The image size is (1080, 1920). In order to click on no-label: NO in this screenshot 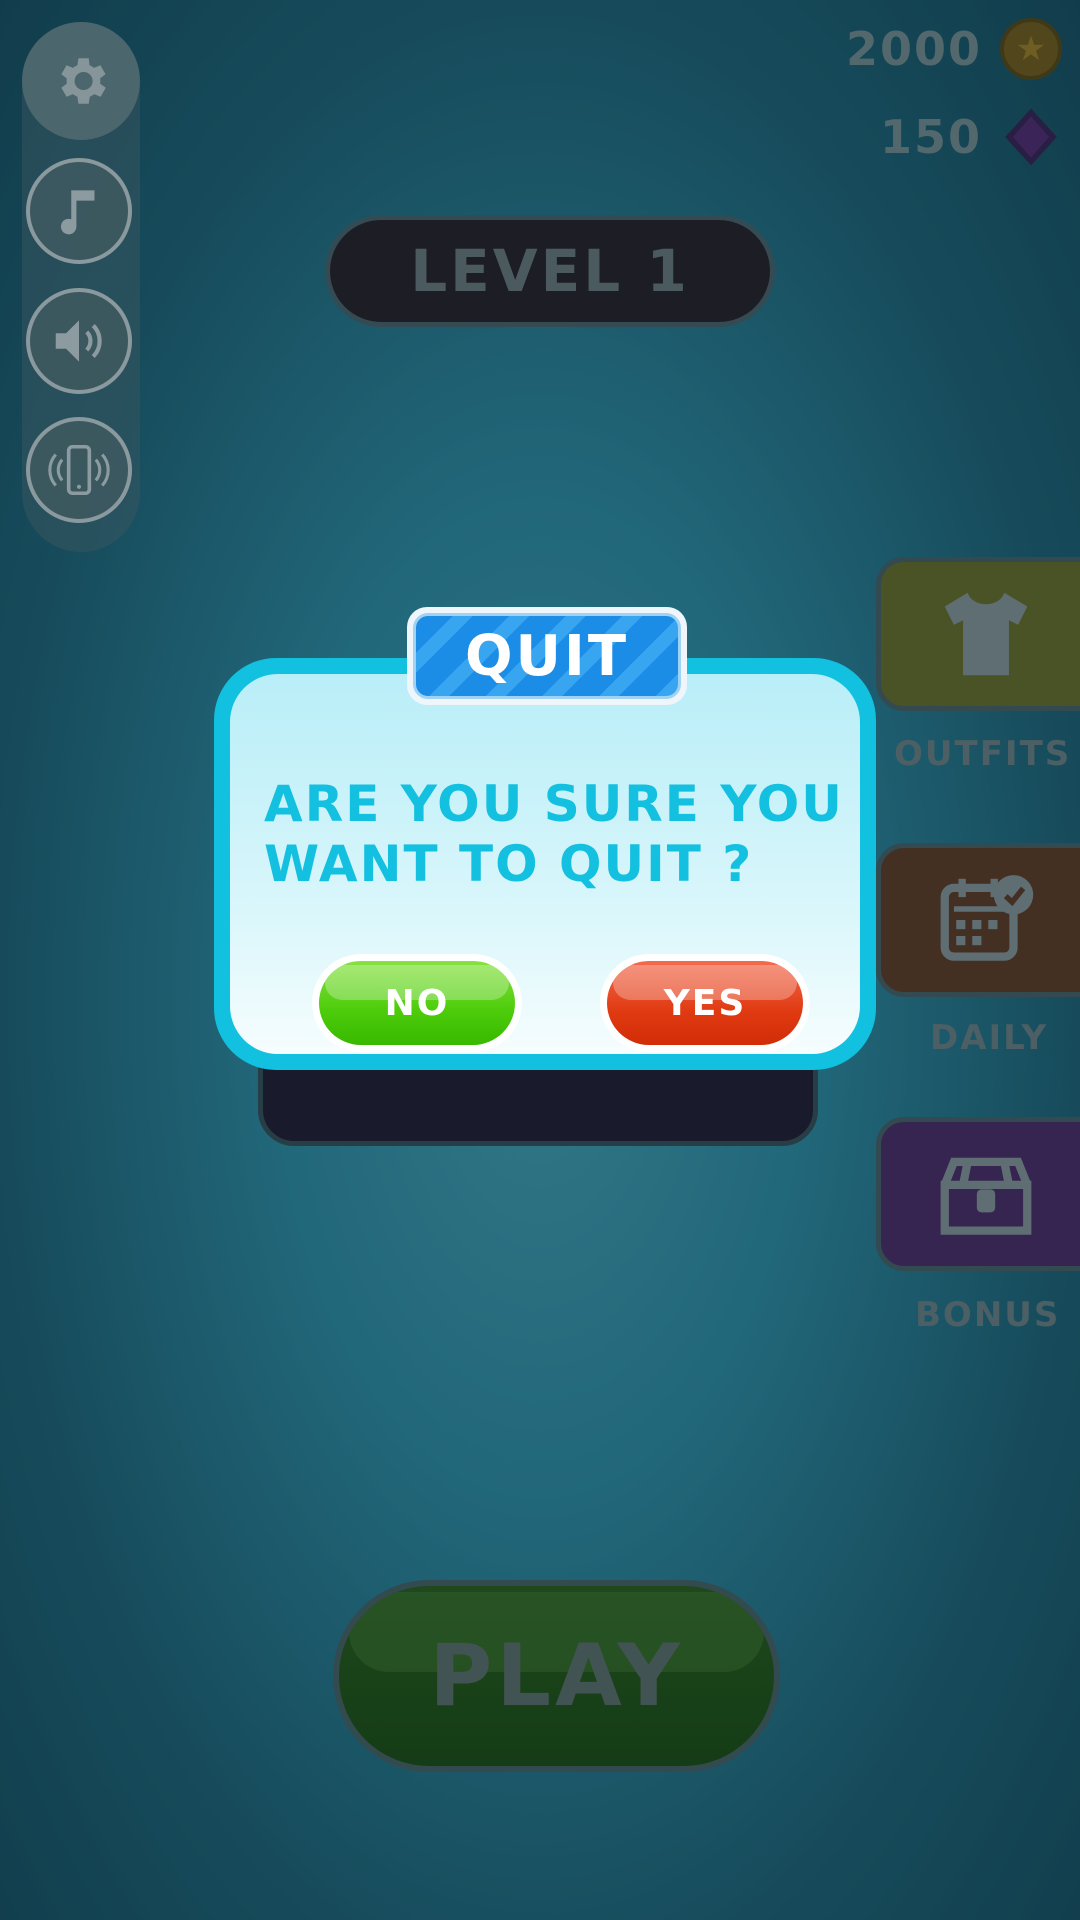, I will do `click(417, 1003)`.